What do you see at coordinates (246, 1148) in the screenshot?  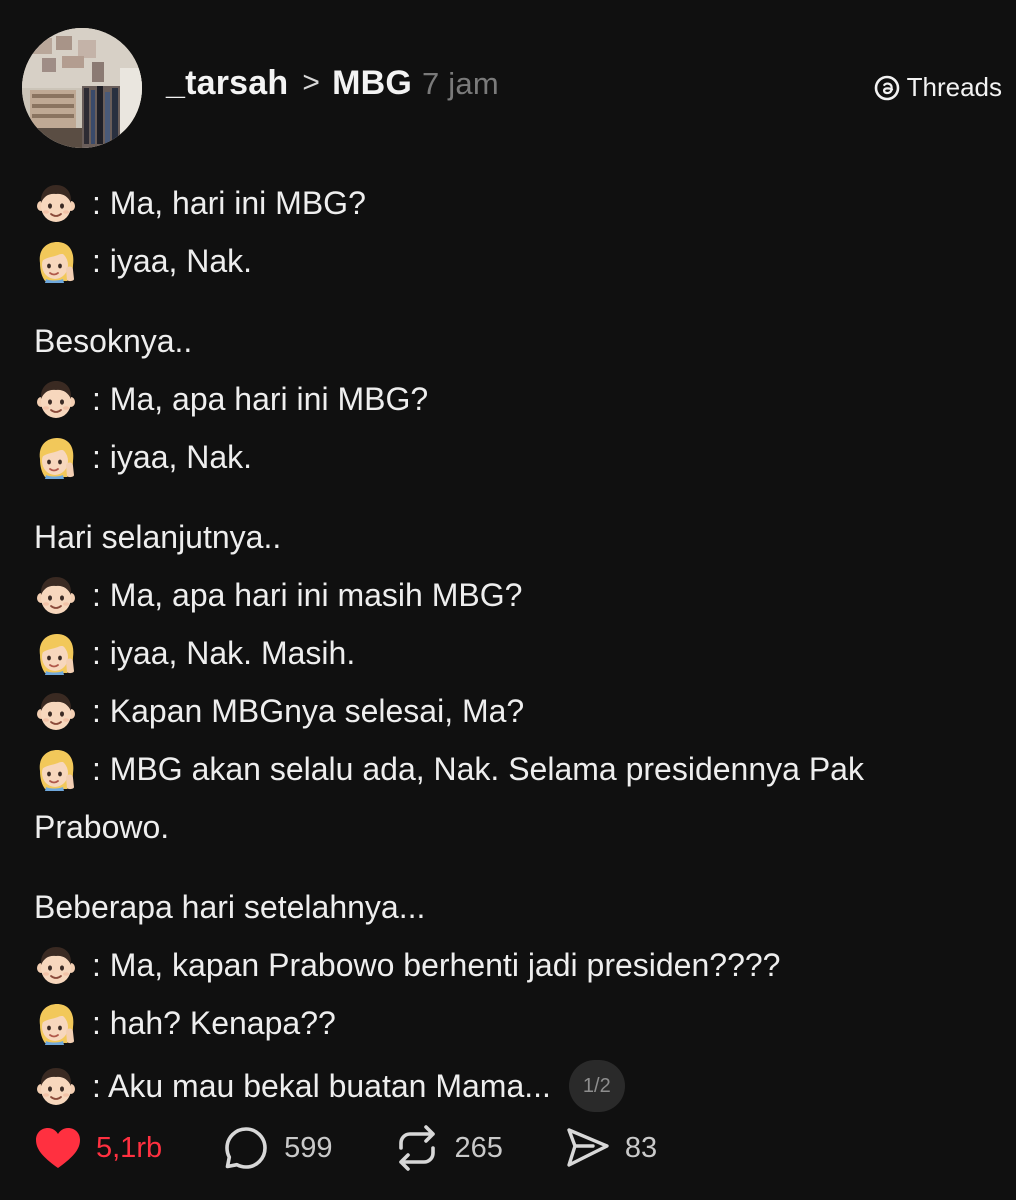 I see `comment-icon` at bounding box center [246, 1148].